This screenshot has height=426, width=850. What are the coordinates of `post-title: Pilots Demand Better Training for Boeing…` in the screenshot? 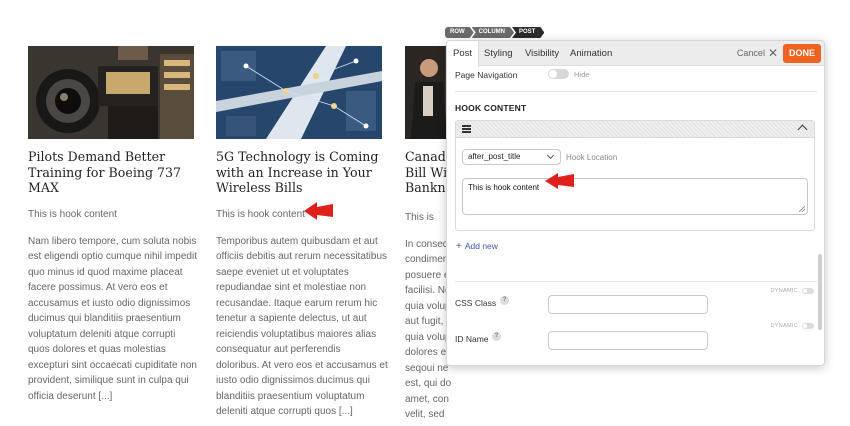 It's located at (111, 172).